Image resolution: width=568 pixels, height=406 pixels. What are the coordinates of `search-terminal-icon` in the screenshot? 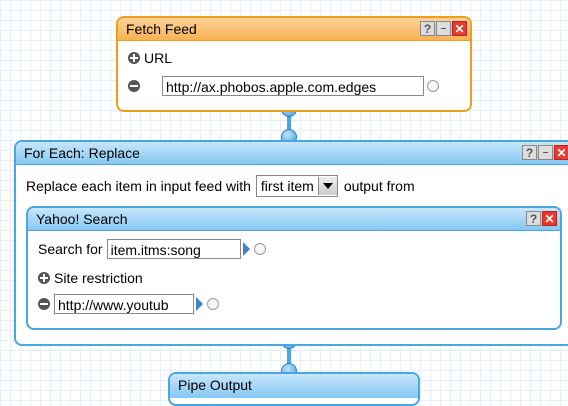 It's located at (259, 249).